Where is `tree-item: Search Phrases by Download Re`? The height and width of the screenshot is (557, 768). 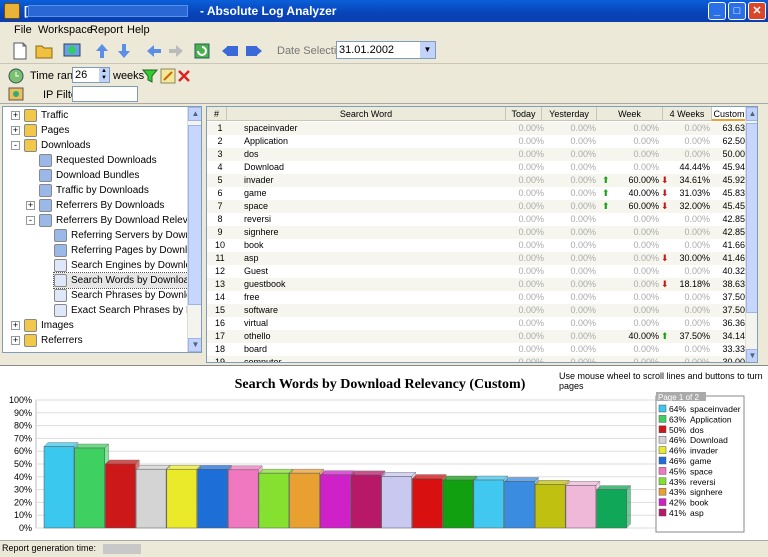
tree-item: Search Phrases by Download Re is located at coordinates (127, 295).